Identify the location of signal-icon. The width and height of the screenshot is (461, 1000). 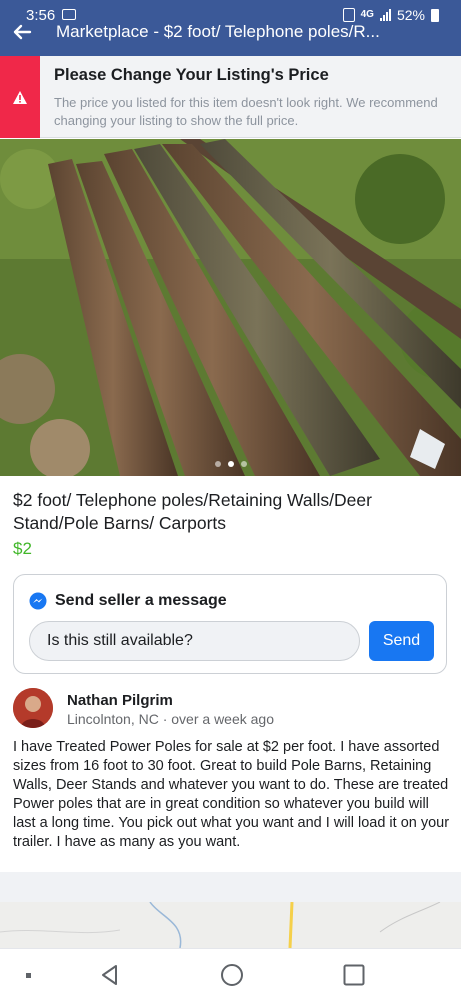
(385, 15).